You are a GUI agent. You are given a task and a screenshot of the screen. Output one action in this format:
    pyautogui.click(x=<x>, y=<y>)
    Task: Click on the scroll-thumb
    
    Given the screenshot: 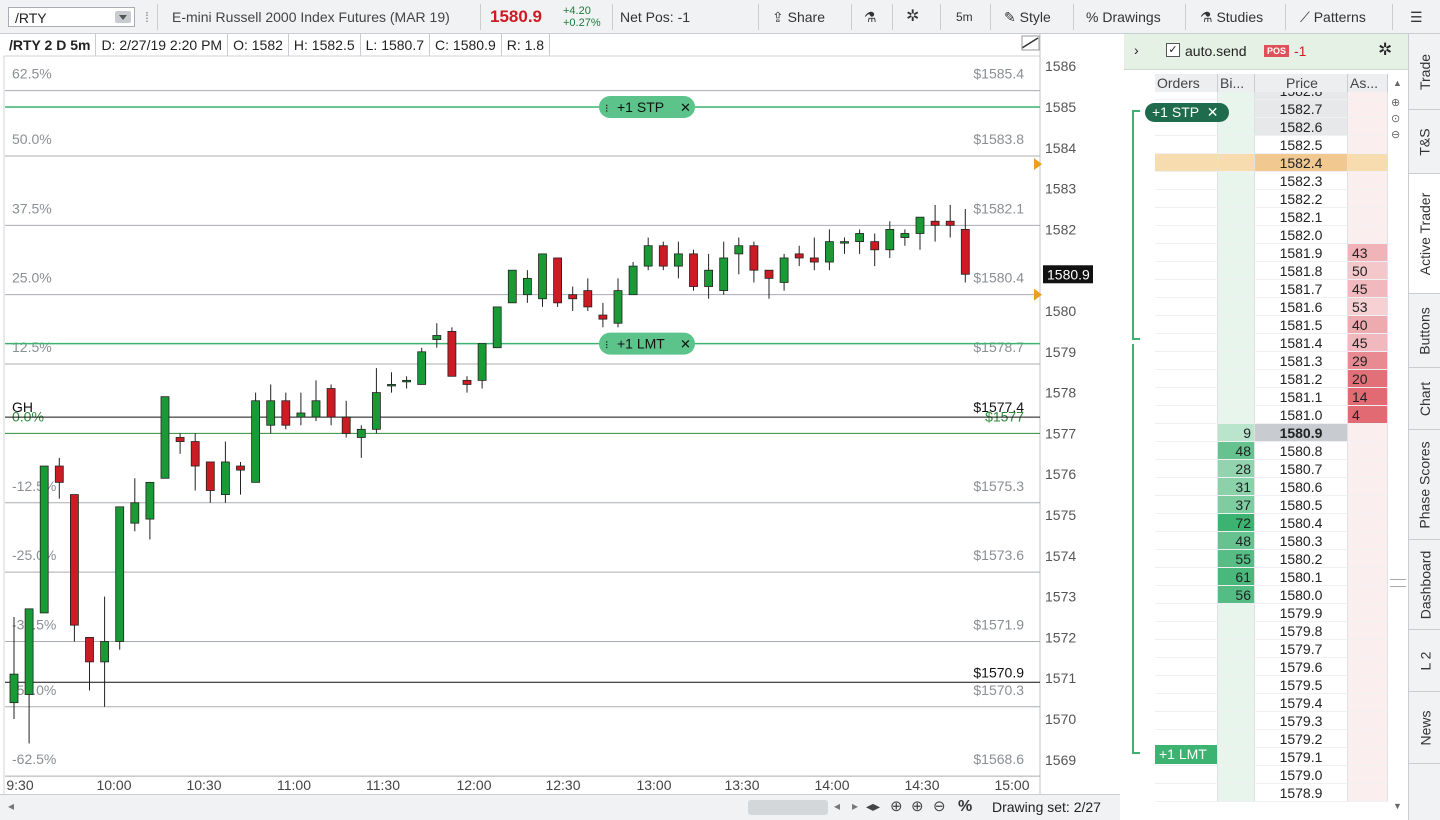 What is the action you would take?
    pyautogui.click(x=1398, y=583)
    